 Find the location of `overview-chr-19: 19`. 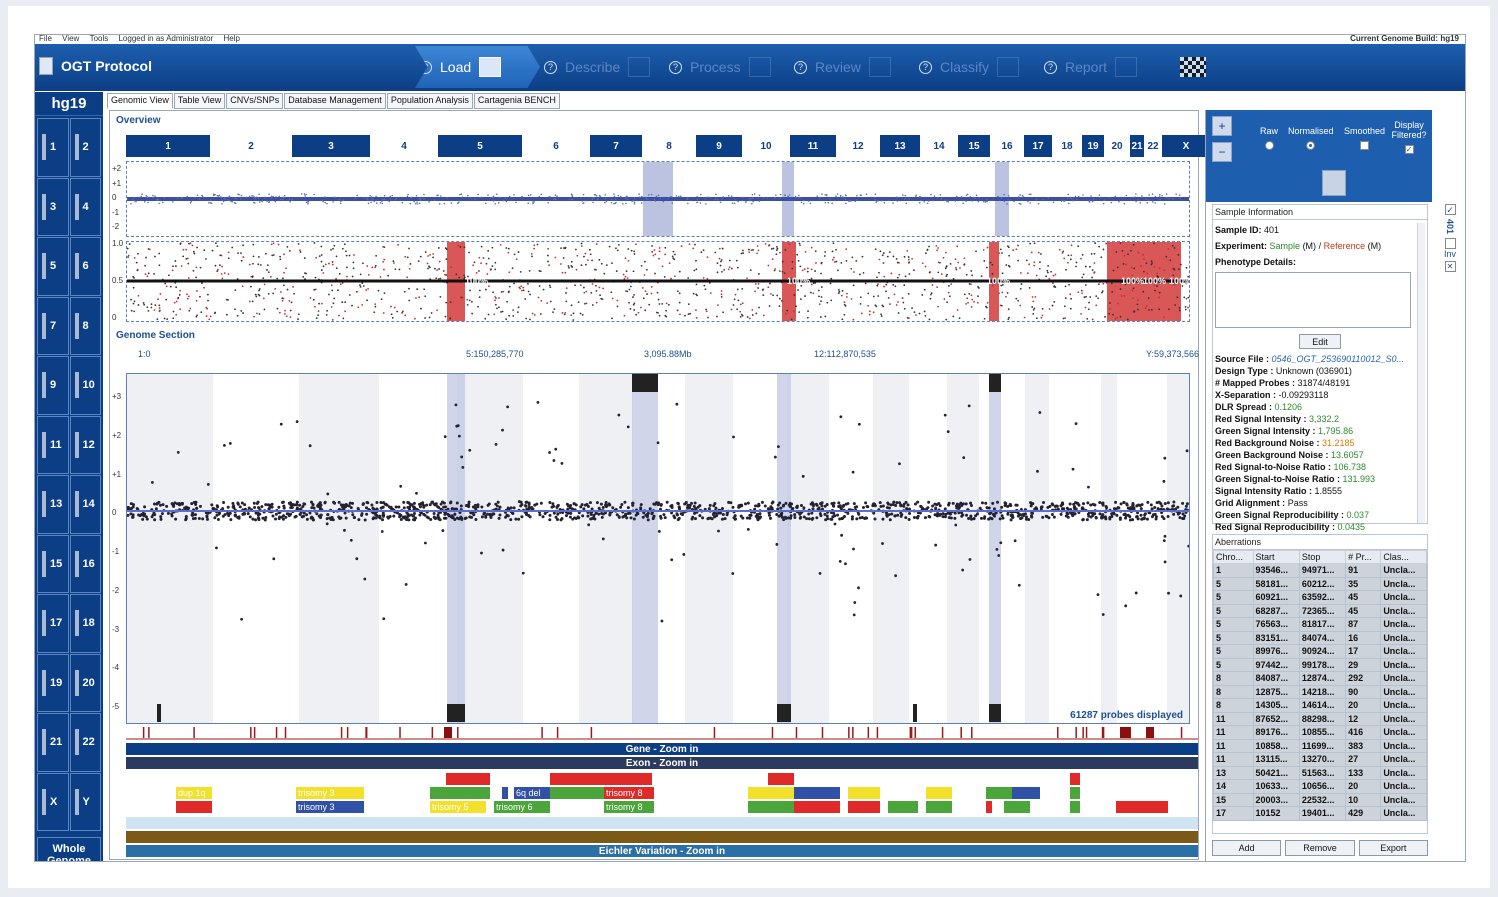

overview-chr-19: 19 is located at coordinates (1093, 146).